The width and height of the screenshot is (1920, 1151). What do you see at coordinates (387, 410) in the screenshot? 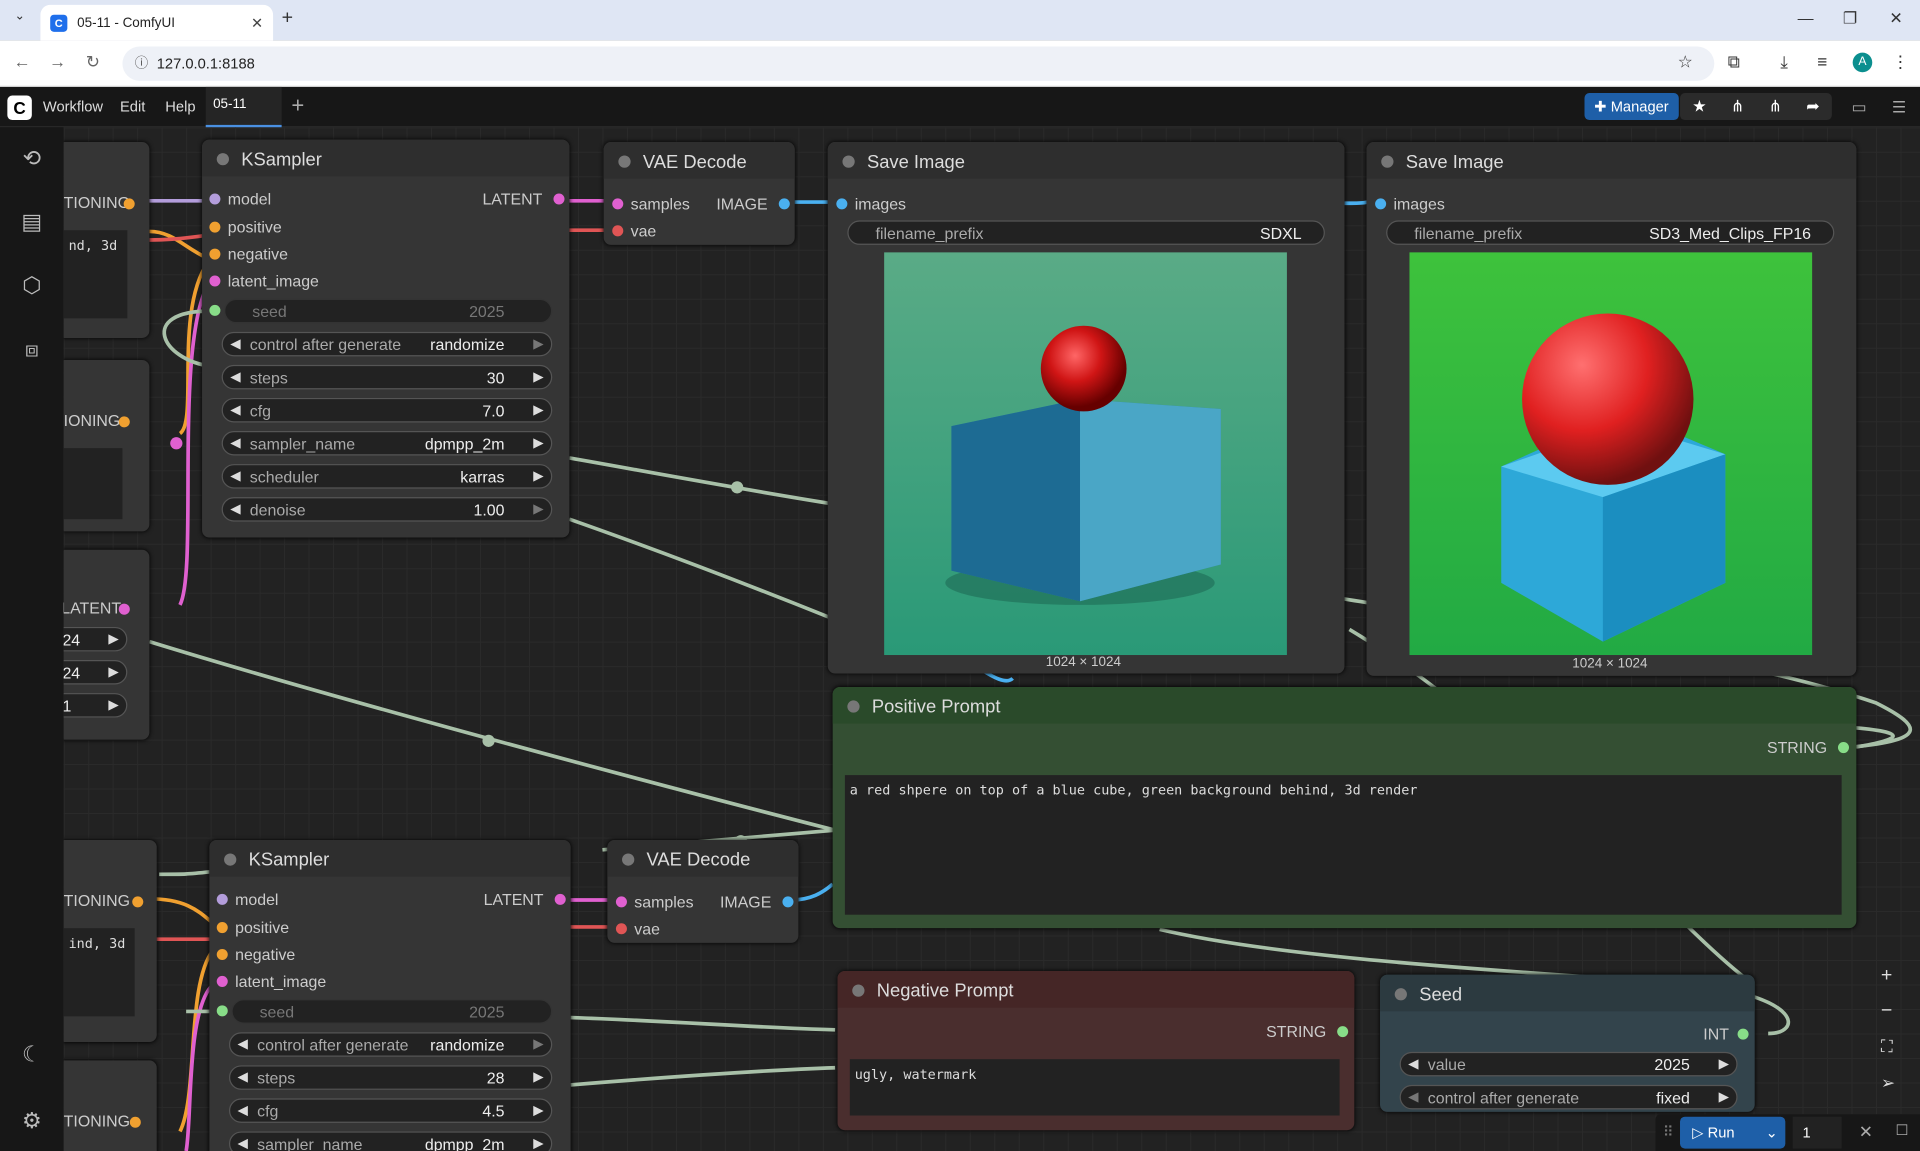
I see `cfg-widget: ◀ cfg 7.0 ▶` at bounding box center [387, 410].